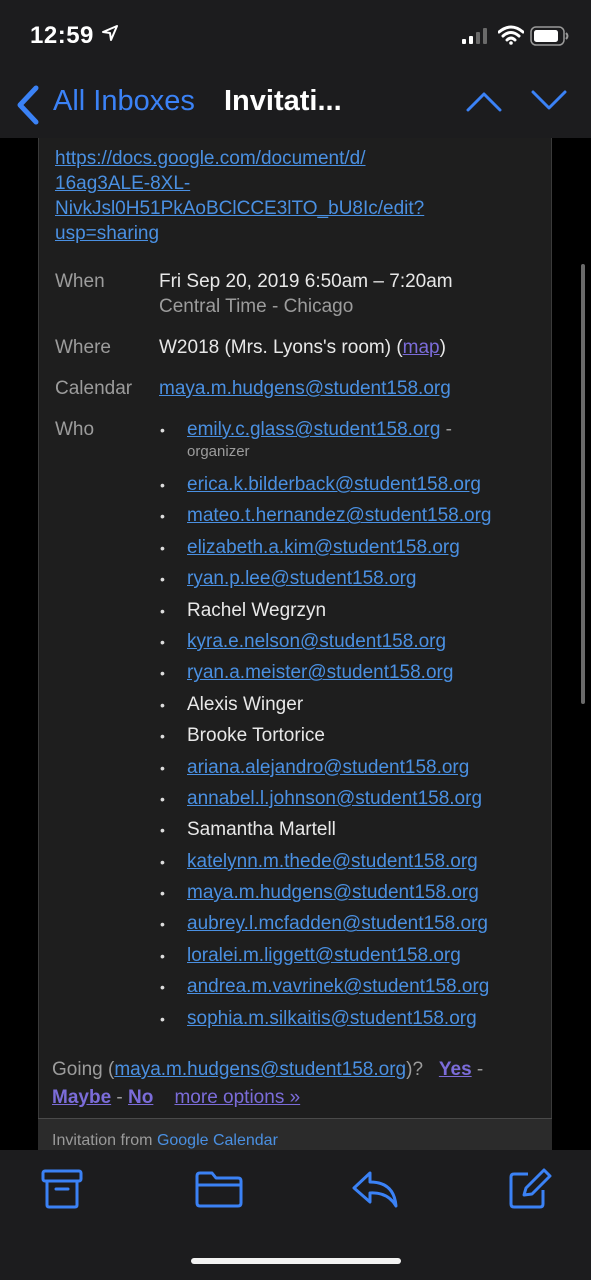 The width and height of the screenshot is (591, 1280). I want to click on guest-email-link: ryan.p.lee@student158.org, so click(302, 578).